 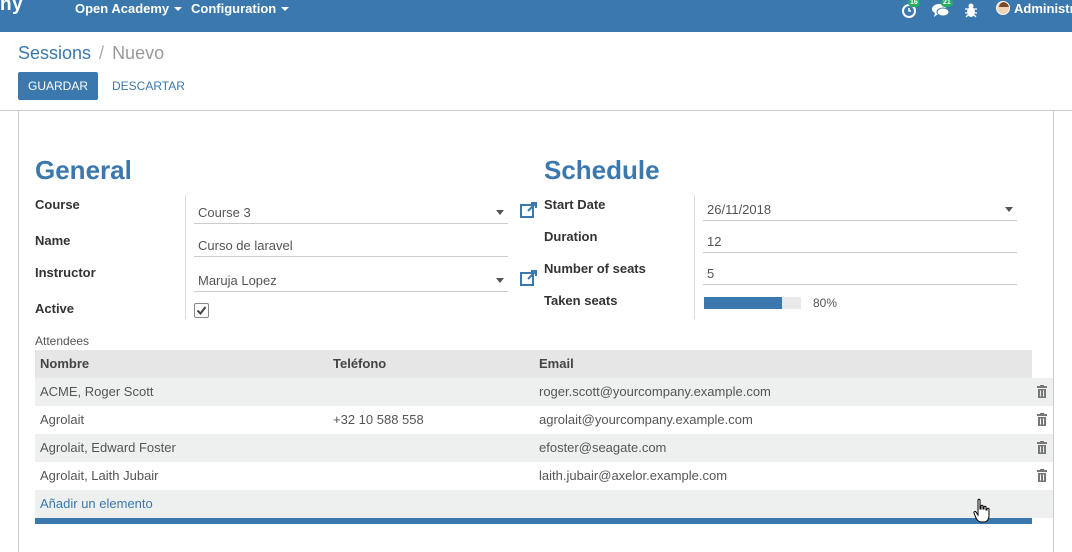 What do you see at coordinates (99, 475) in the screenshot?
I see `row-name: Agrolait, Laith Jubair` at bounding box center [99, 475].